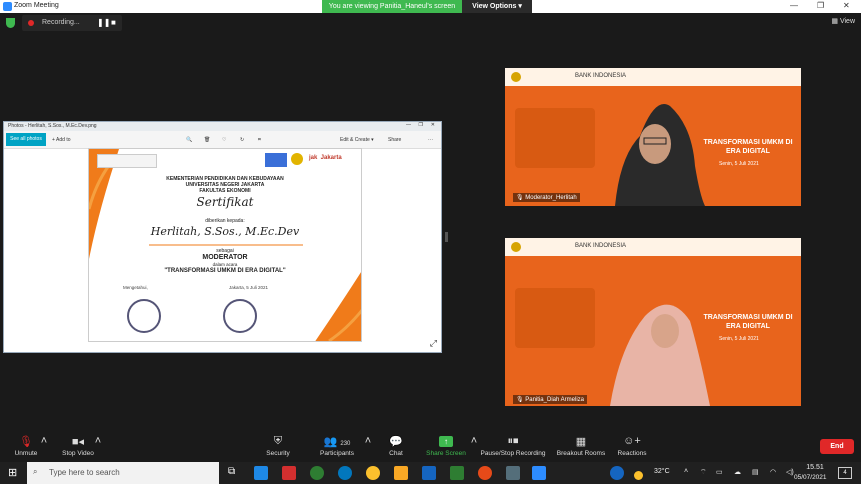 The height and width of the screenshot is (484, 861). I want to click on tile-name-label: 🎙 Moderator_Herlitah, so click(546, 197).